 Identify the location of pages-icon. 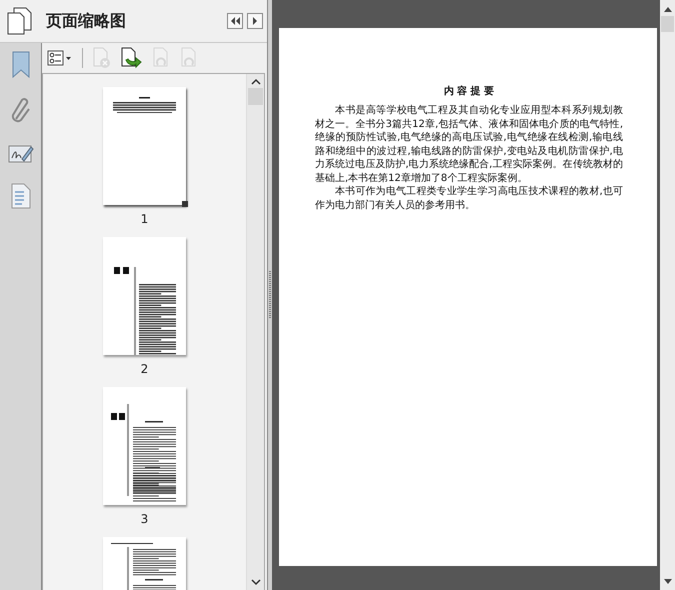
(19, 21).